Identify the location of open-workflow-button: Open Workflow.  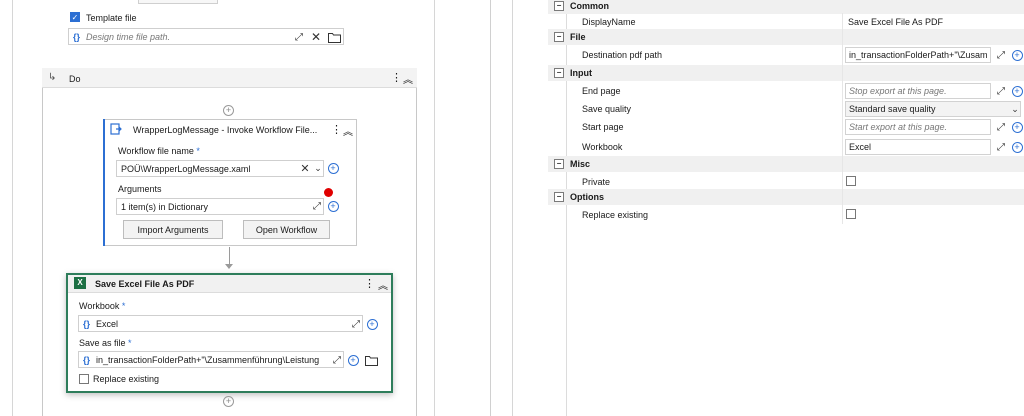
(286, 229).